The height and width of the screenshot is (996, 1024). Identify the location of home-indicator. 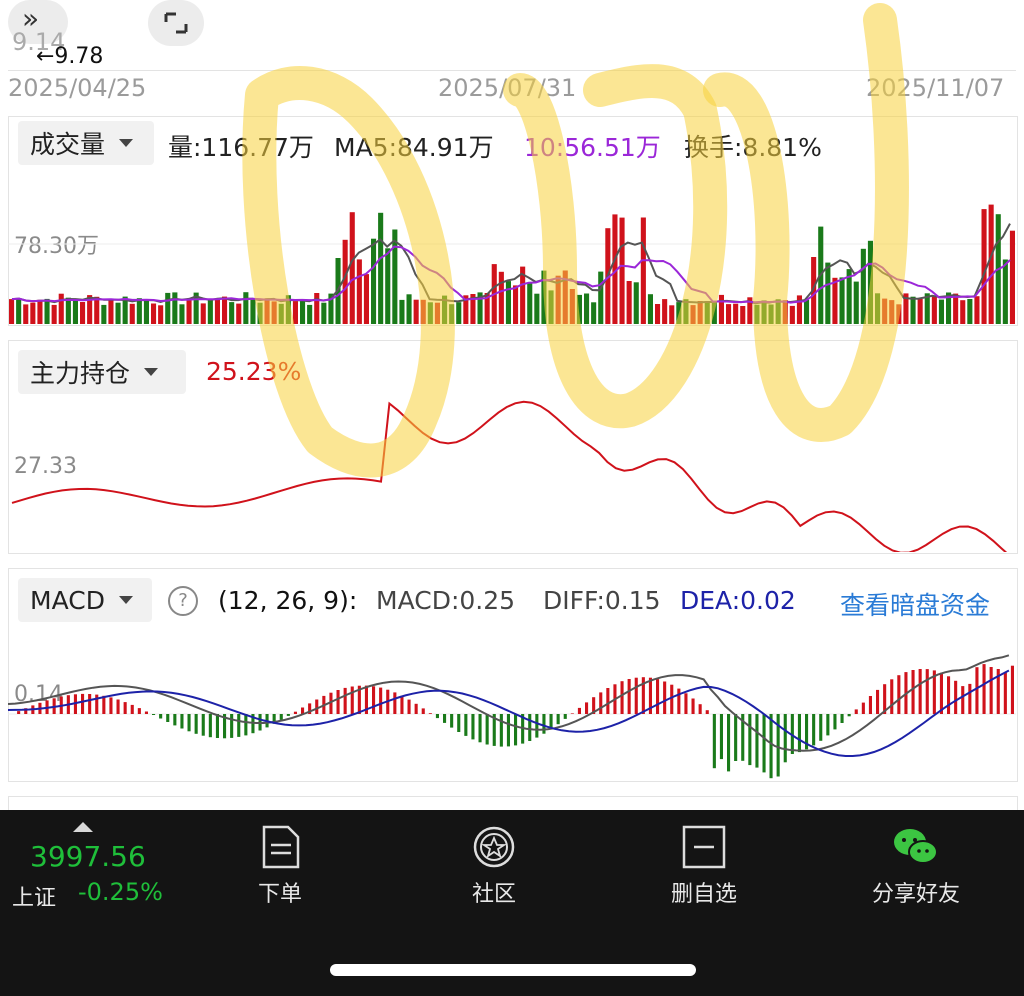
(513, 970).